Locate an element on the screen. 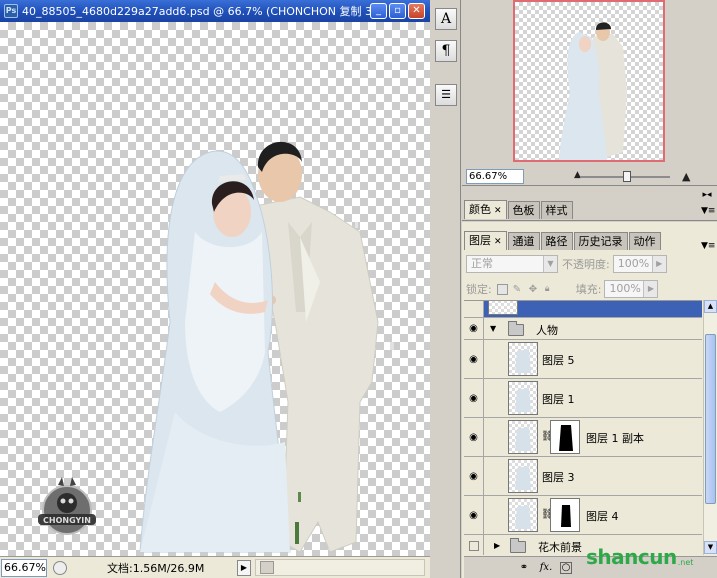 The image size is (717, 578). layers-panel-menu-icon: ▼≡ is located at coordinates (708, 246).